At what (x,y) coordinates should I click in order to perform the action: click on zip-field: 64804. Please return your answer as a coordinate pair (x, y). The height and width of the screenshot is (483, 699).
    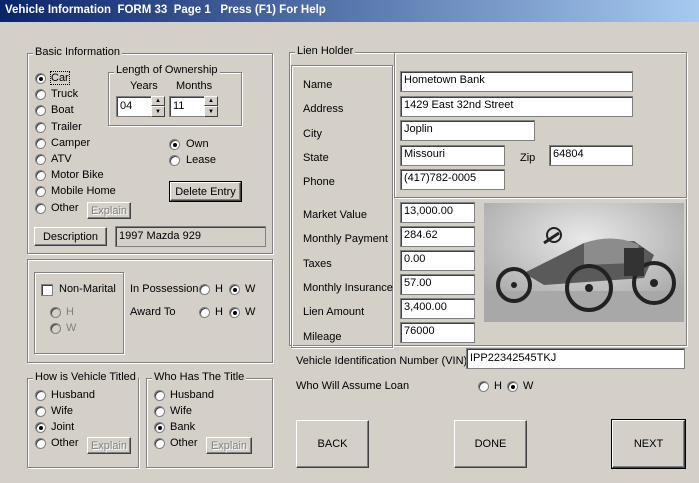
    Looking at the image, I should click on (591, 155).